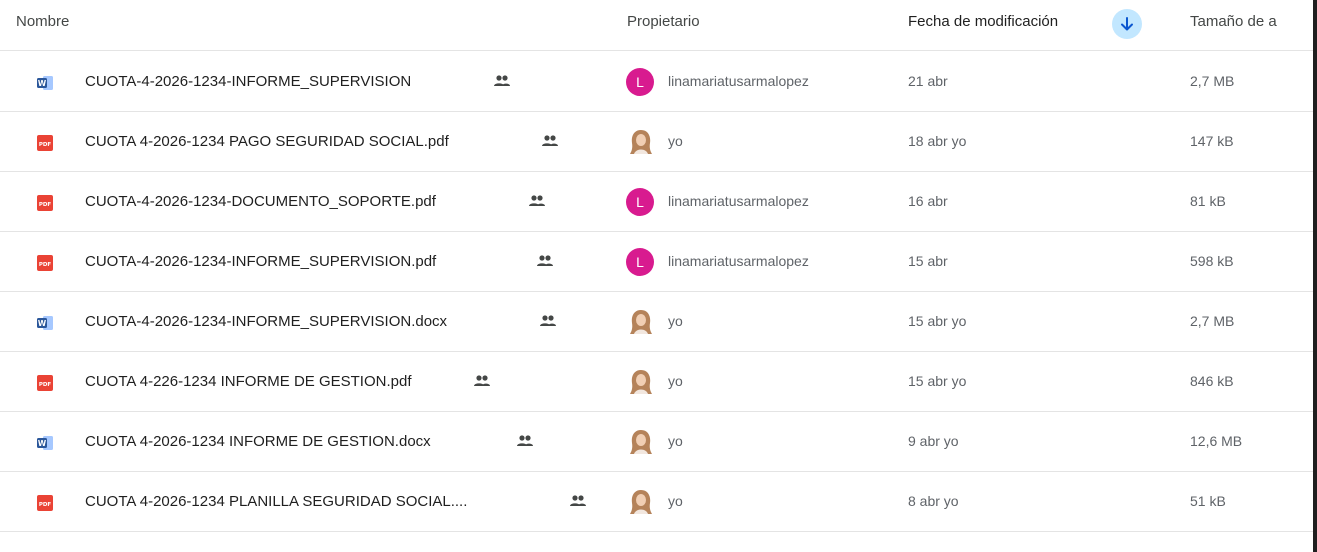  I want to click on arrow-down-icon, so click(1127, 24).